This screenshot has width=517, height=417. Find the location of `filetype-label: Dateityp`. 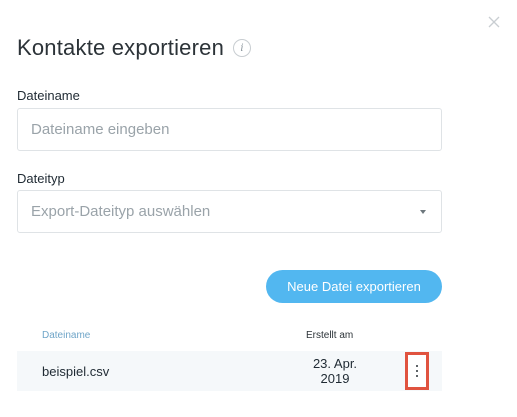

filetype-label: Dateityp is located at coordinates (41, 178).